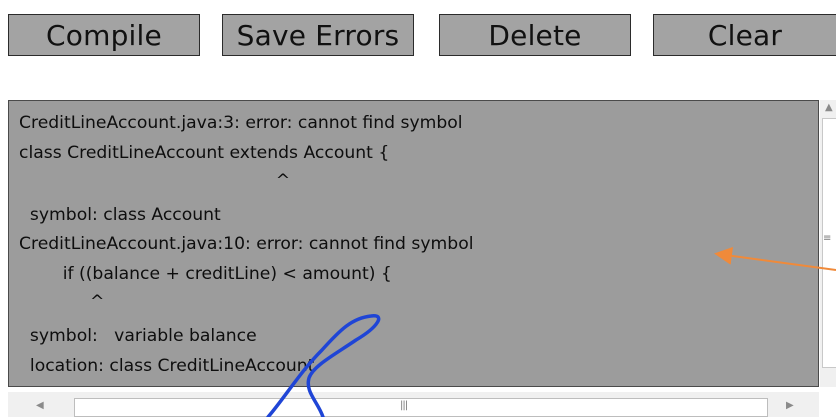 The height and width of the screenshot is (417, 836). Describe the element at coordinates (535, 35) in the screenshot. I see `delete-button: Delete` at that location.